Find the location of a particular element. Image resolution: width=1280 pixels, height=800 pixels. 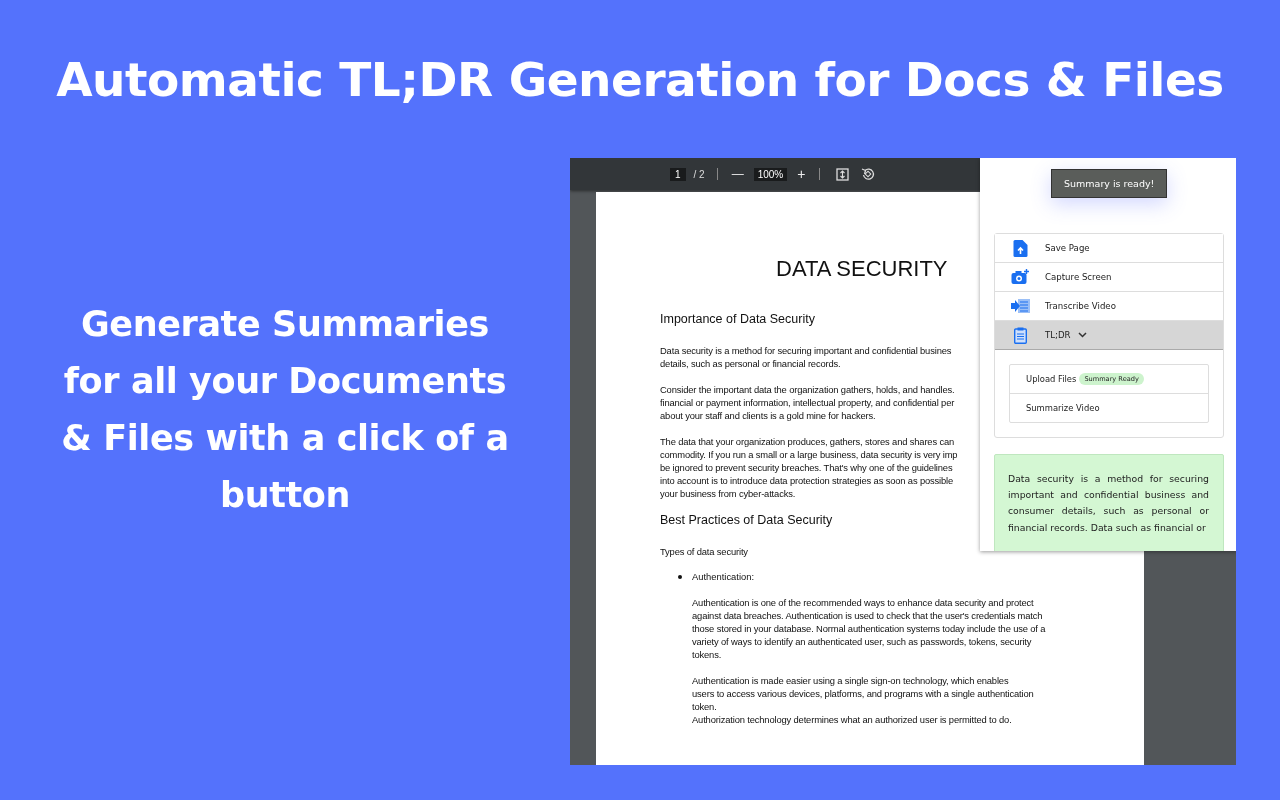

text-line: variety of ways to identify an authenticated user, such as passwords, tokens, security is located at coordinates (862, 641).